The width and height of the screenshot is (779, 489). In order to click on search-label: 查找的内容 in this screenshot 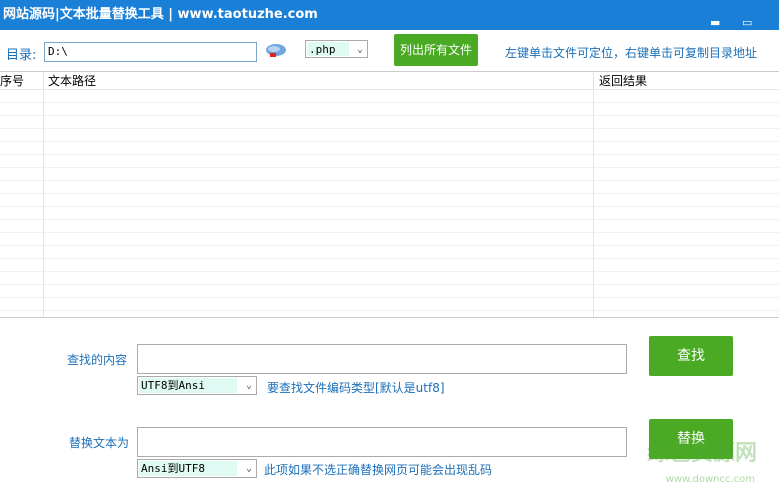, I will do `click(97, 360)`.